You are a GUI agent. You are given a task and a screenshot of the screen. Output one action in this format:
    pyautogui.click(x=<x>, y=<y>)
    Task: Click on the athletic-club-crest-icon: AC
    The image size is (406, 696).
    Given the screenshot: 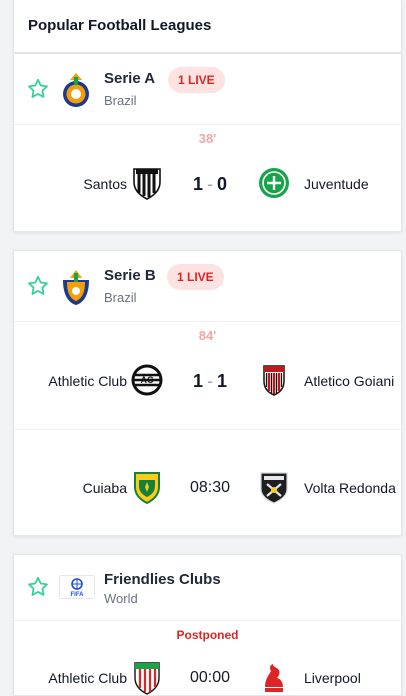 What is the action you would take?
    pyautogui.click(x=147, y=380)
    